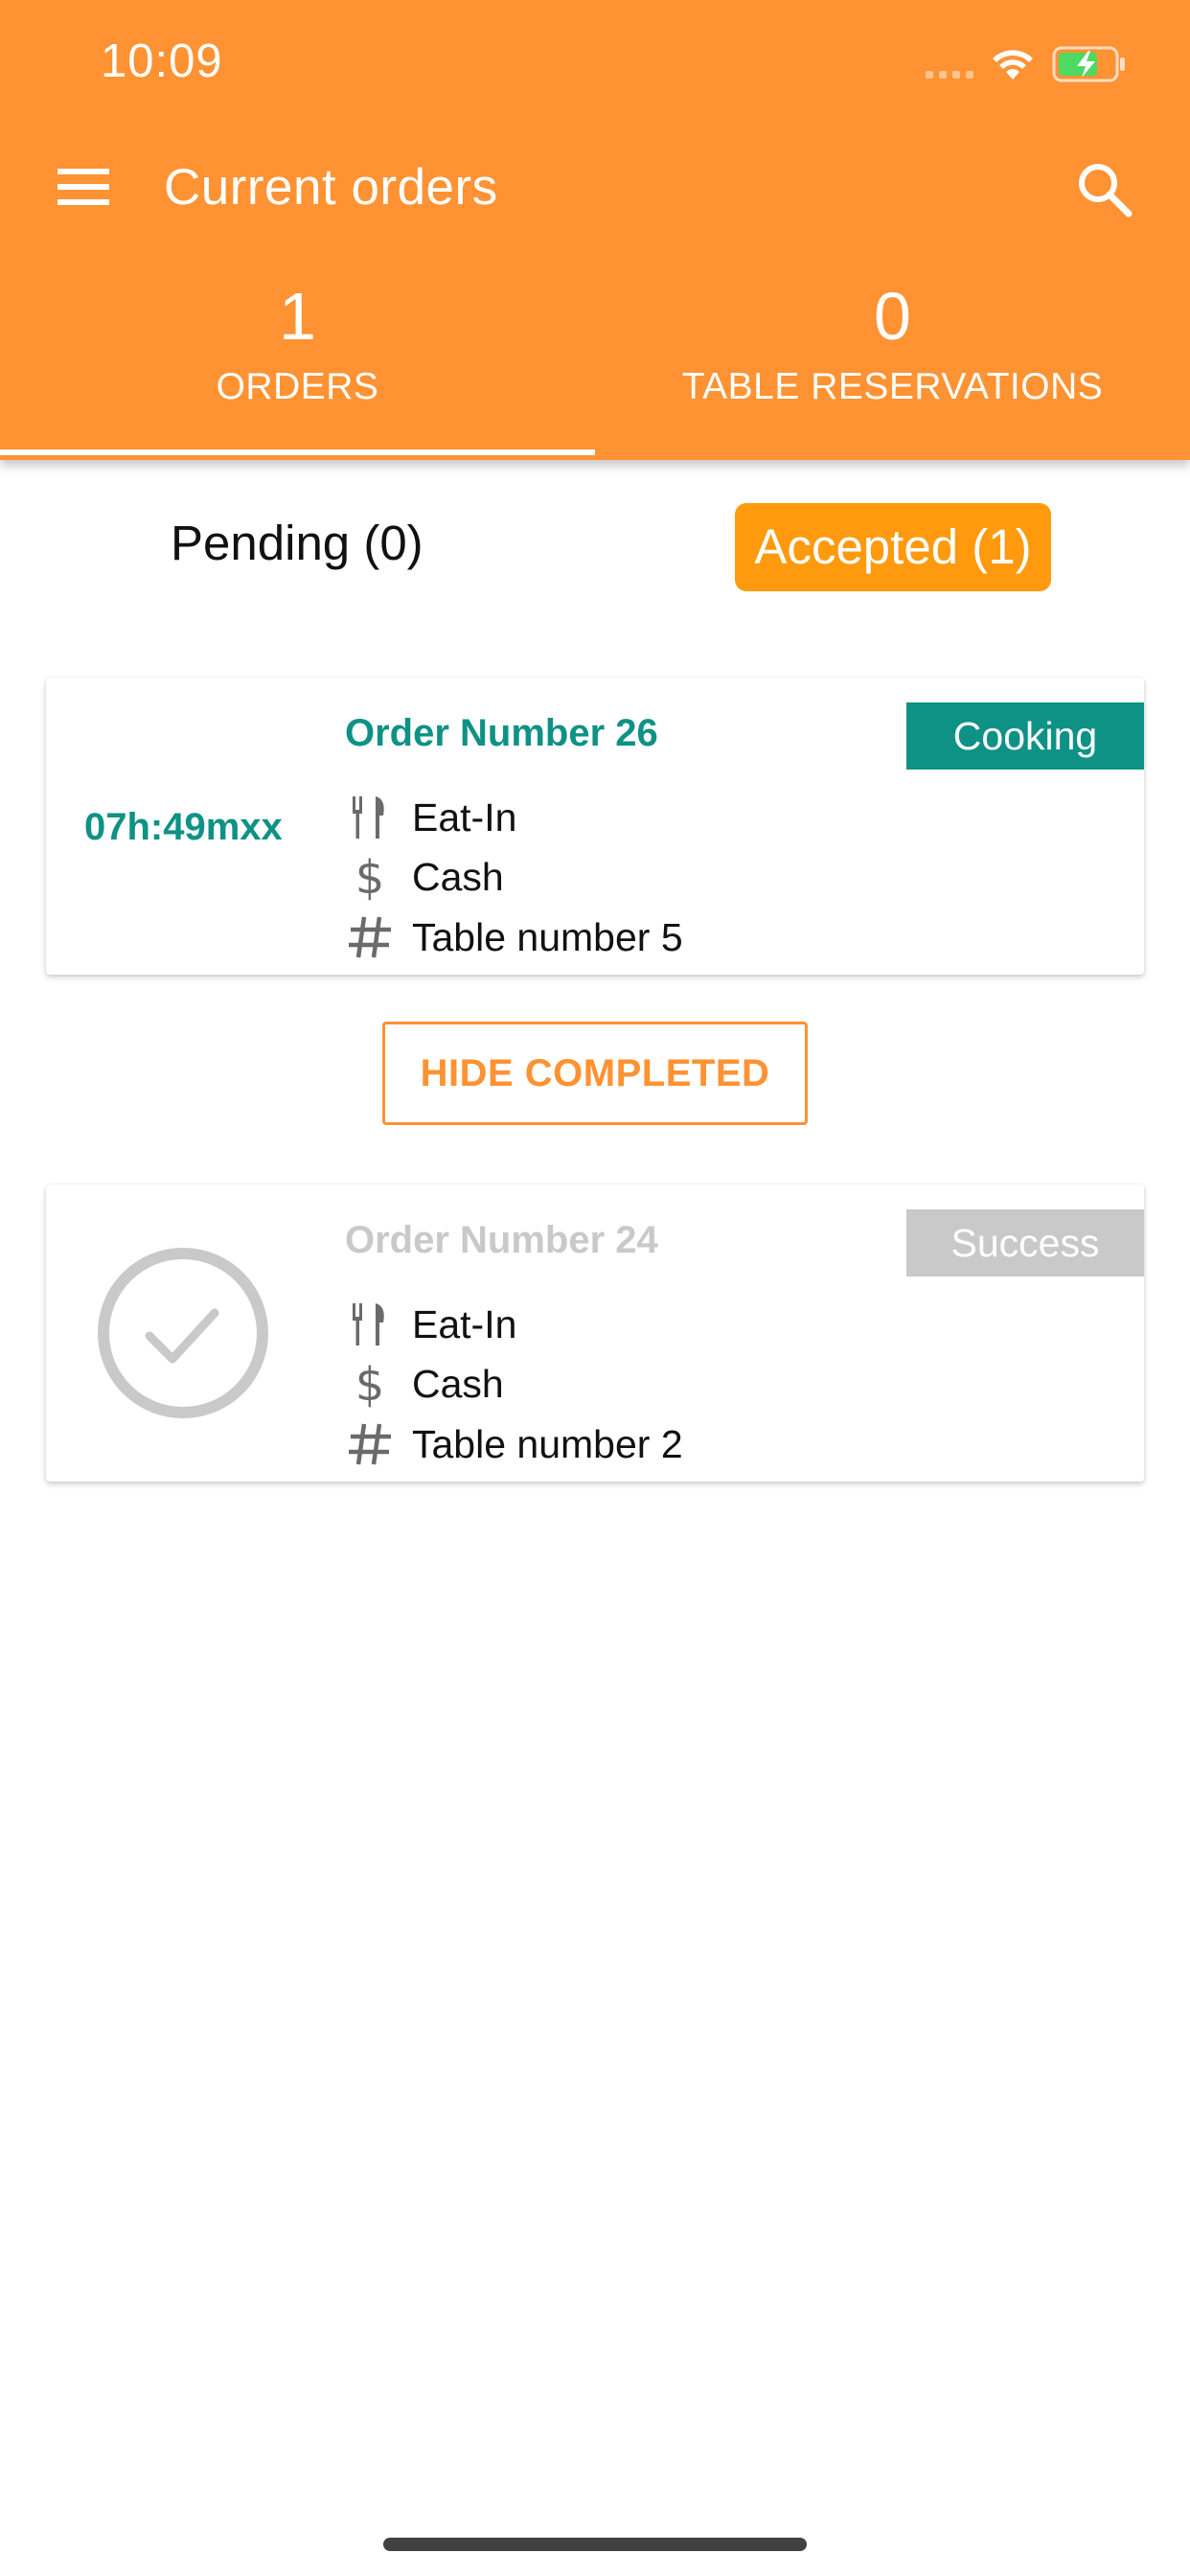  What do you see at coordinates (547, 936) in the screenshot?
I see `order-table: Table number 5` at bounding box center [547, 936].